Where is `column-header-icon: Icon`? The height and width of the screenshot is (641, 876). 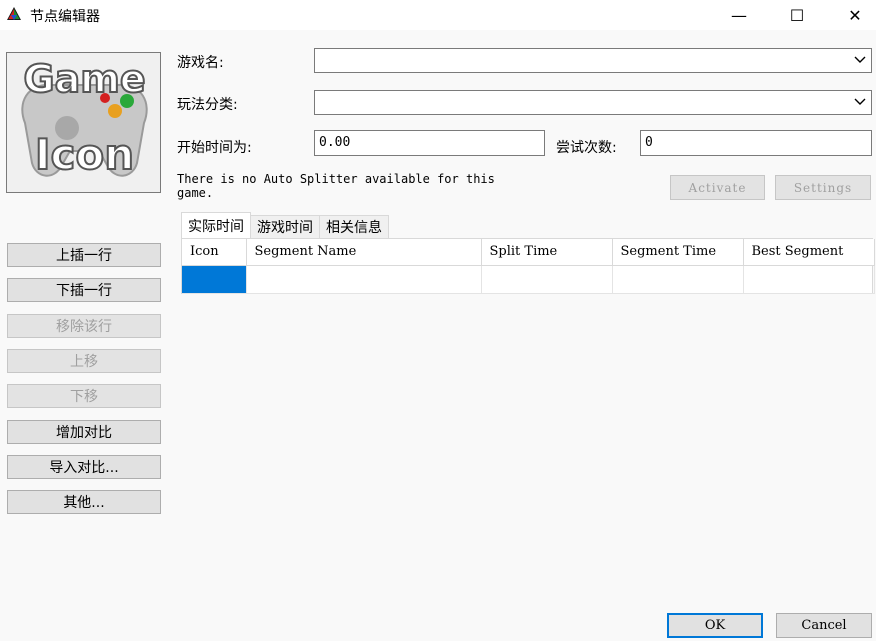 column-header-icon: Icon is located at coordinates (214, 252).